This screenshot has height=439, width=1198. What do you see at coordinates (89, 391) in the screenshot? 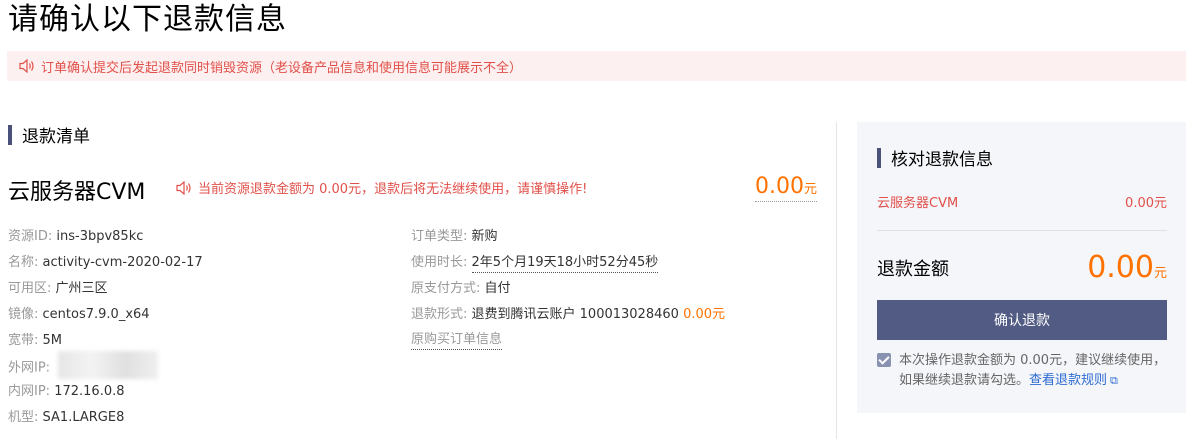
I see `info-value: 172.16.0.8` at bounding box center [89, 391].